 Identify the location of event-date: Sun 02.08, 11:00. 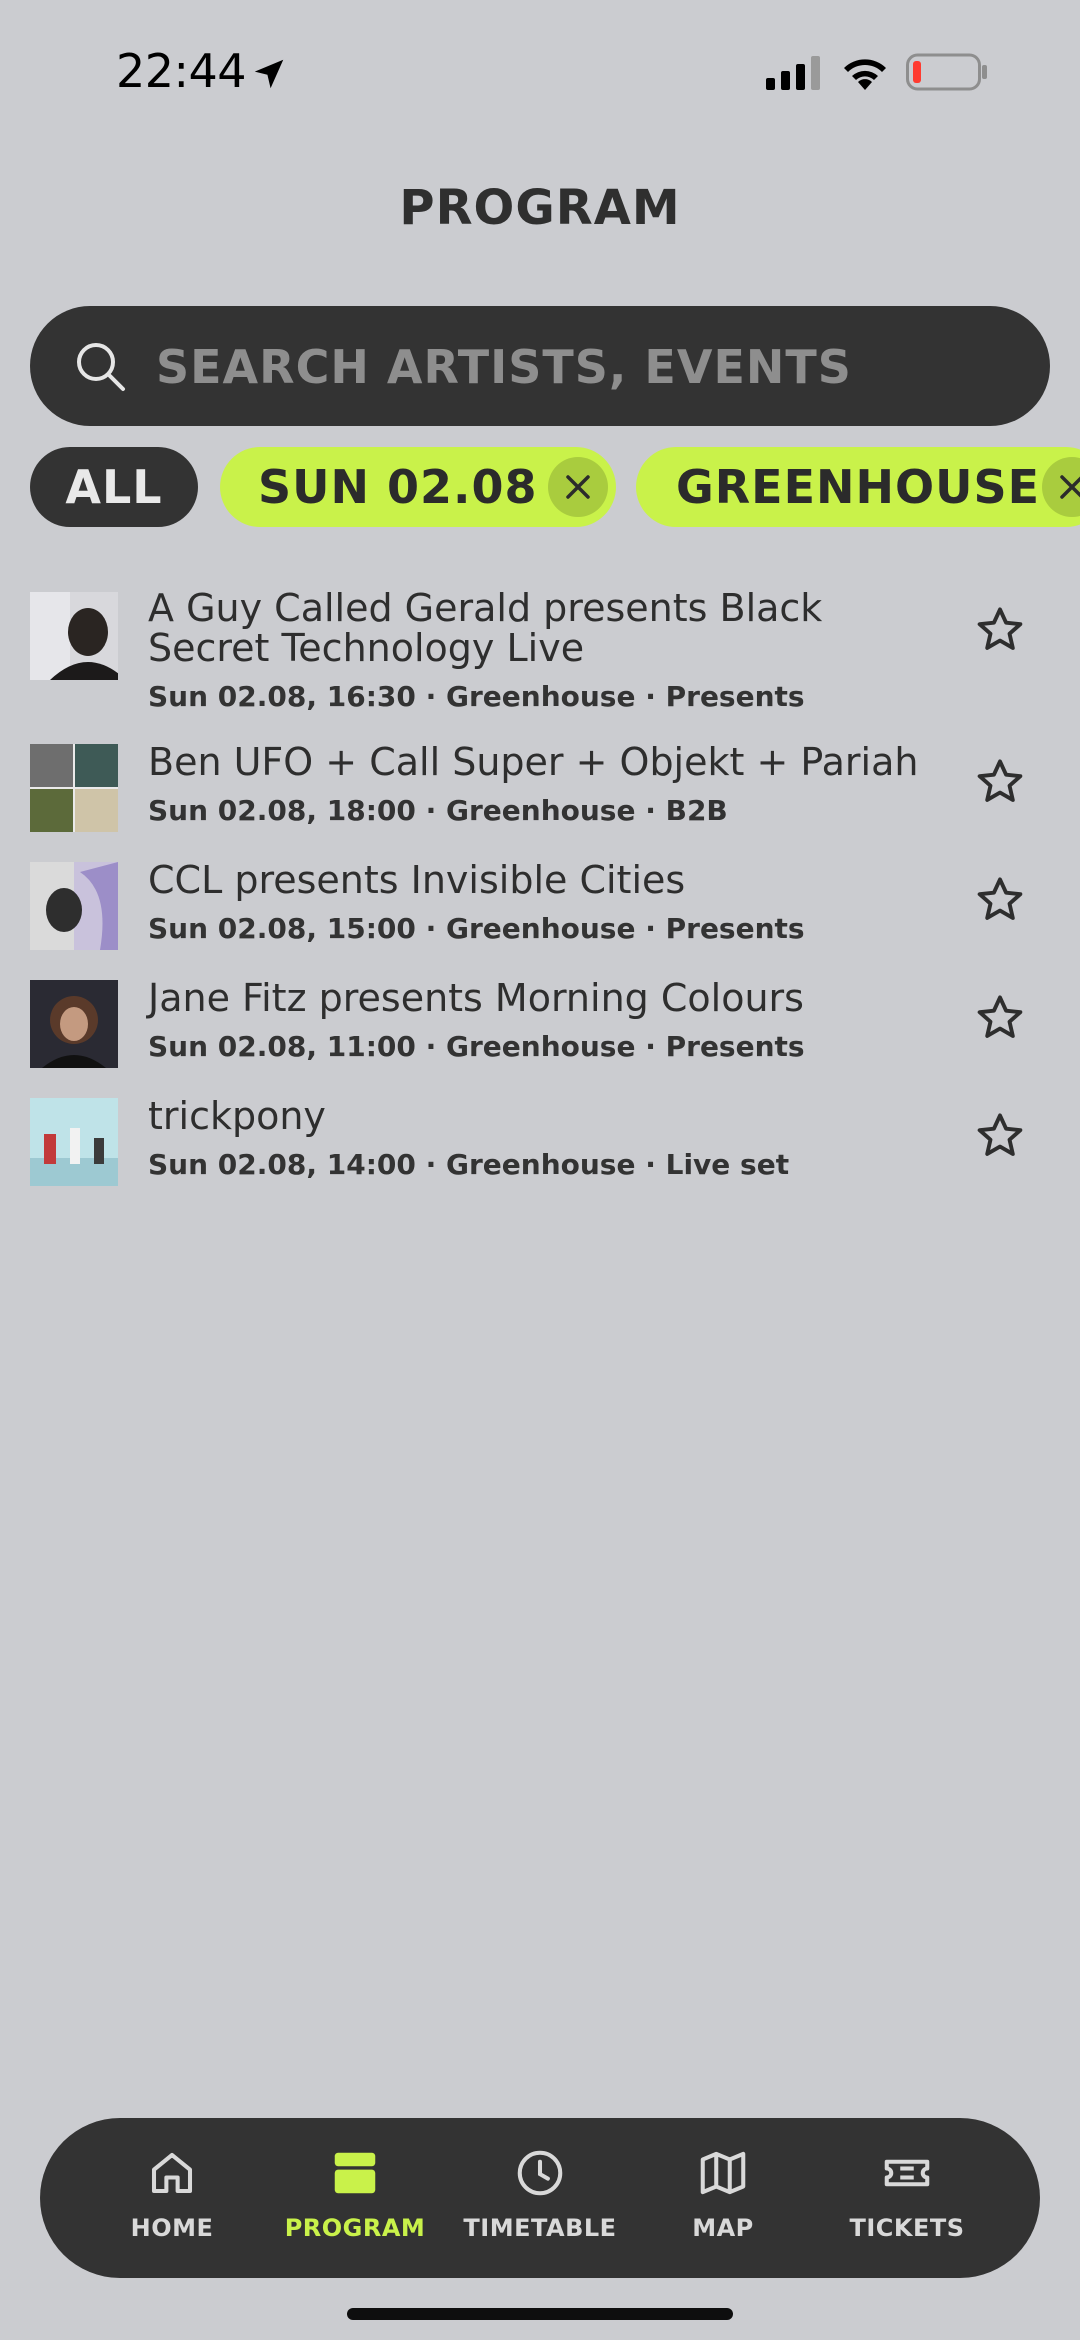
(282, 1046).